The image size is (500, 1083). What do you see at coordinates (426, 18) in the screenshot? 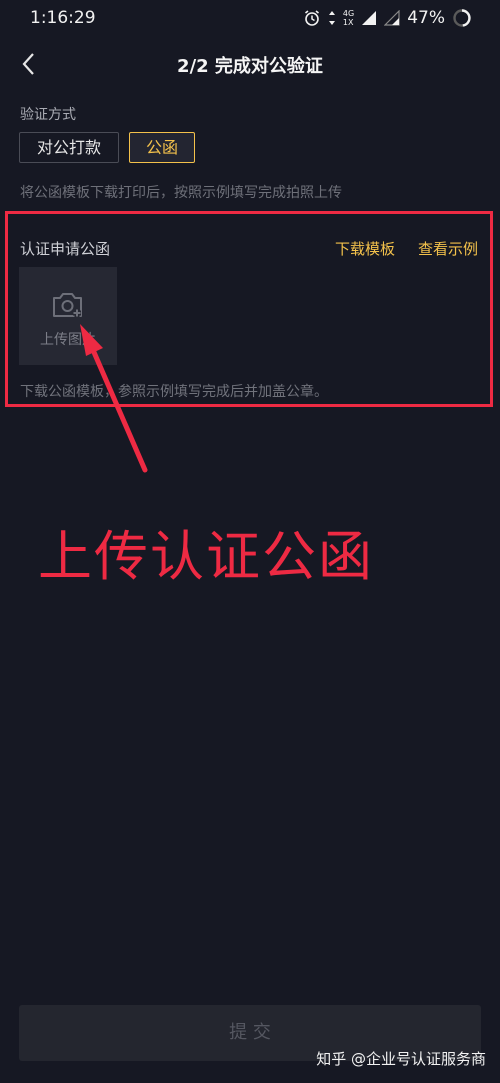
I see `battery-percent: 47%` at bounding box center [426, 18].